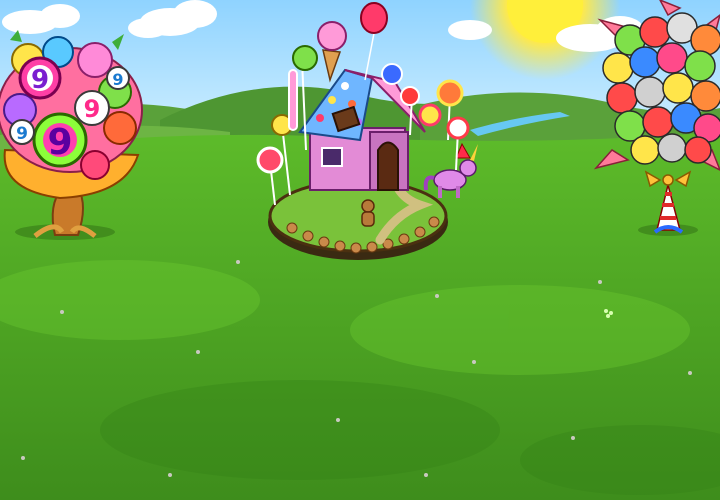 This screenshot has height=500, width=720. I want to click on nine-label-3: 9, so click(92, 109).